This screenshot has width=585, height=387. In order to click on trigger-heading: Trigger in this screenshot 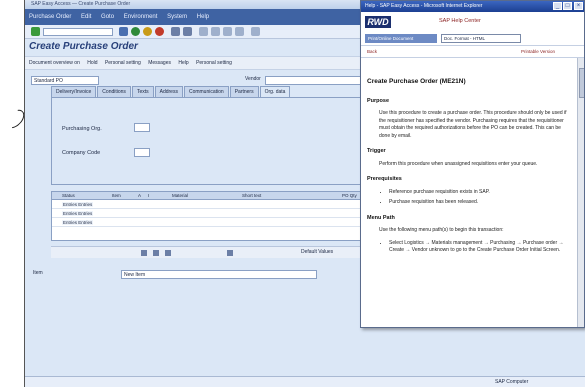, I will do `click(376, 151)`.